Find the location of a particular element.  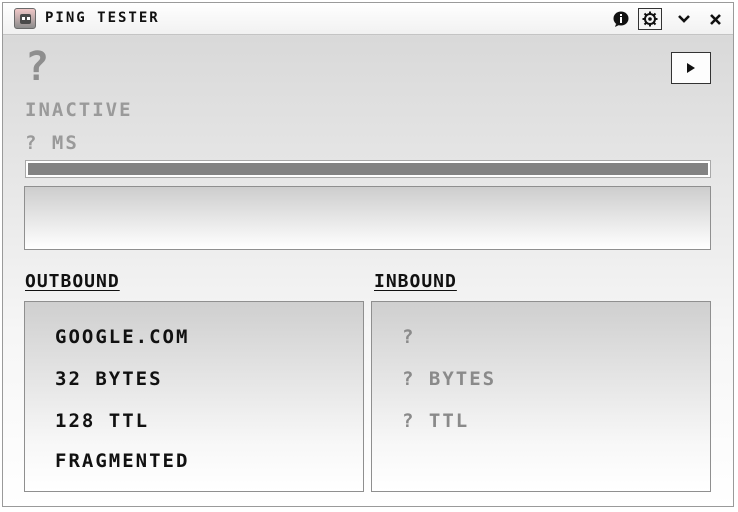

outbound-label: OUTBOUND is located at coordinates (72, 281).